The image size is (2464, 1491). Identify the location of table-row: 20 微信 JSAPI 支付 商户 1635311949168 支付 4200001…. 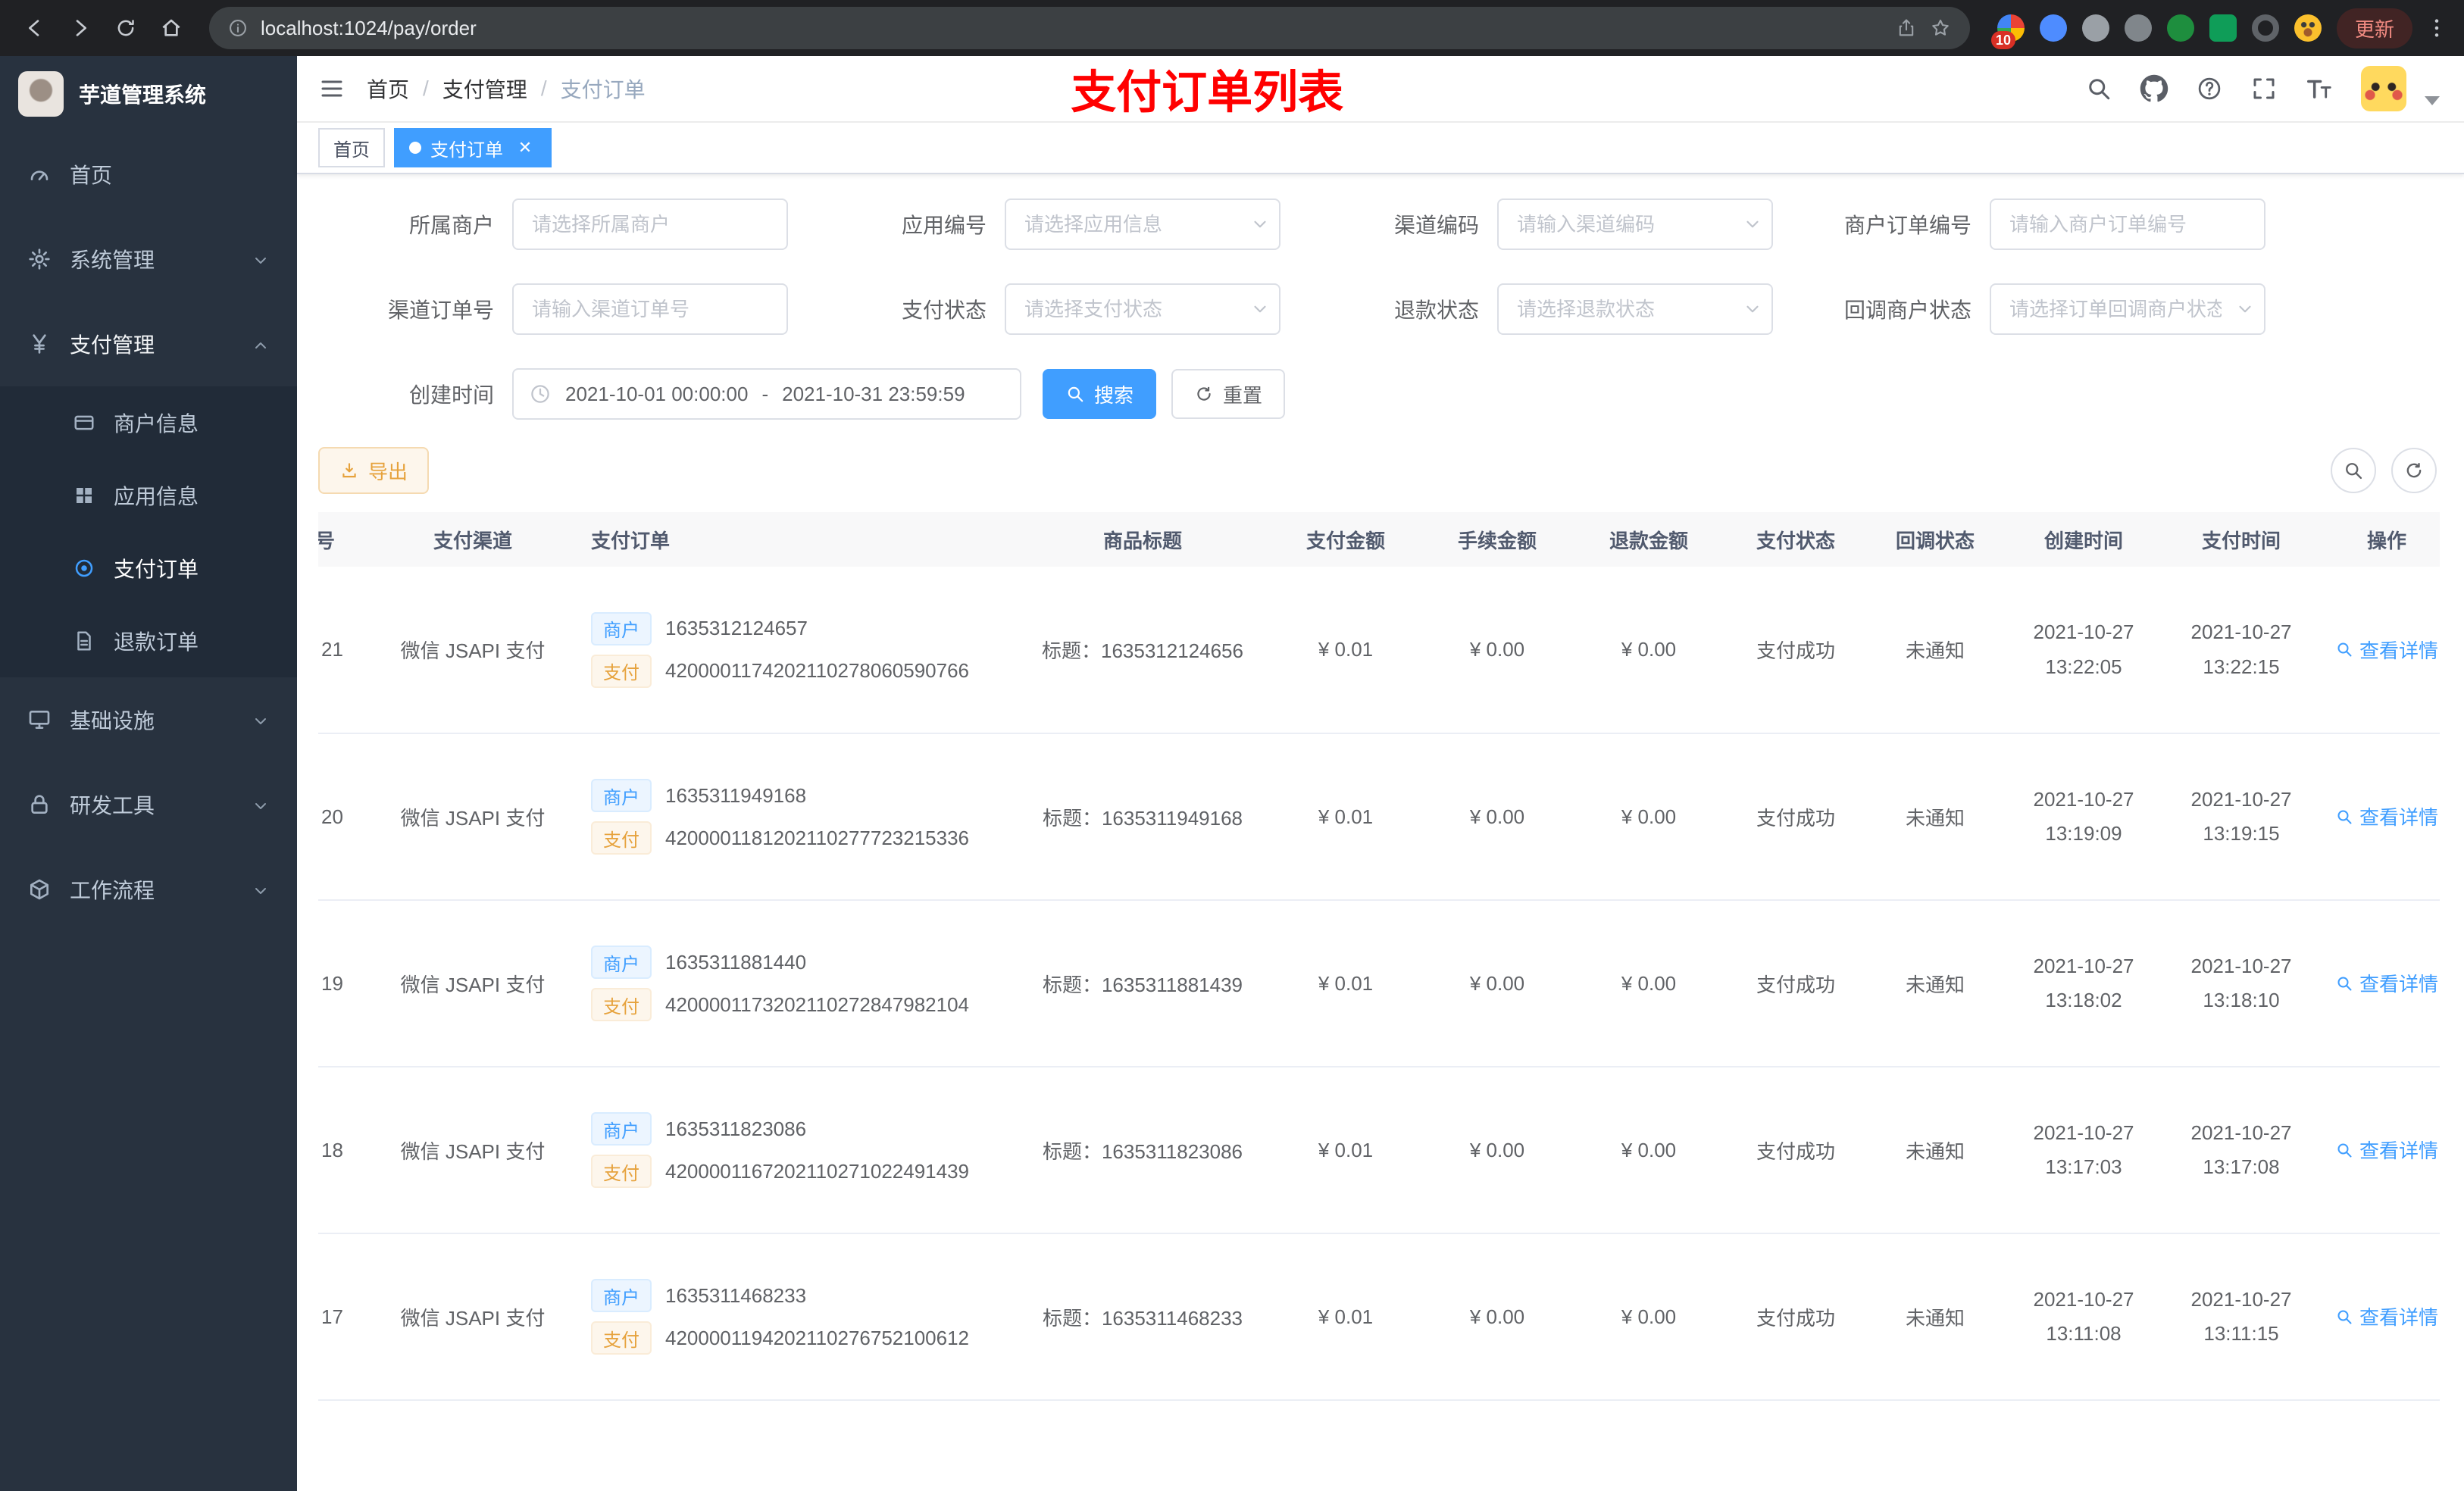
(1379, 817).